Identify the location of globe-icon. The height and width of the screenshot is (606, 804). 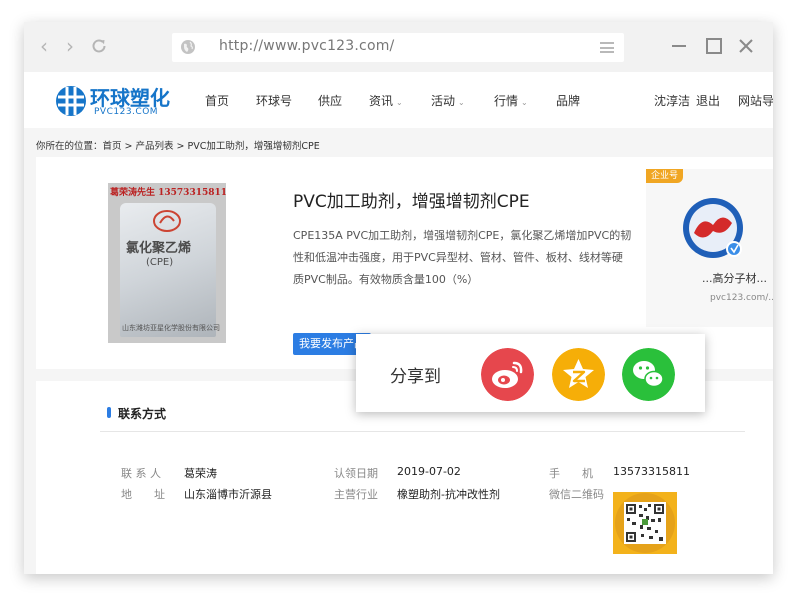
(188, 47).